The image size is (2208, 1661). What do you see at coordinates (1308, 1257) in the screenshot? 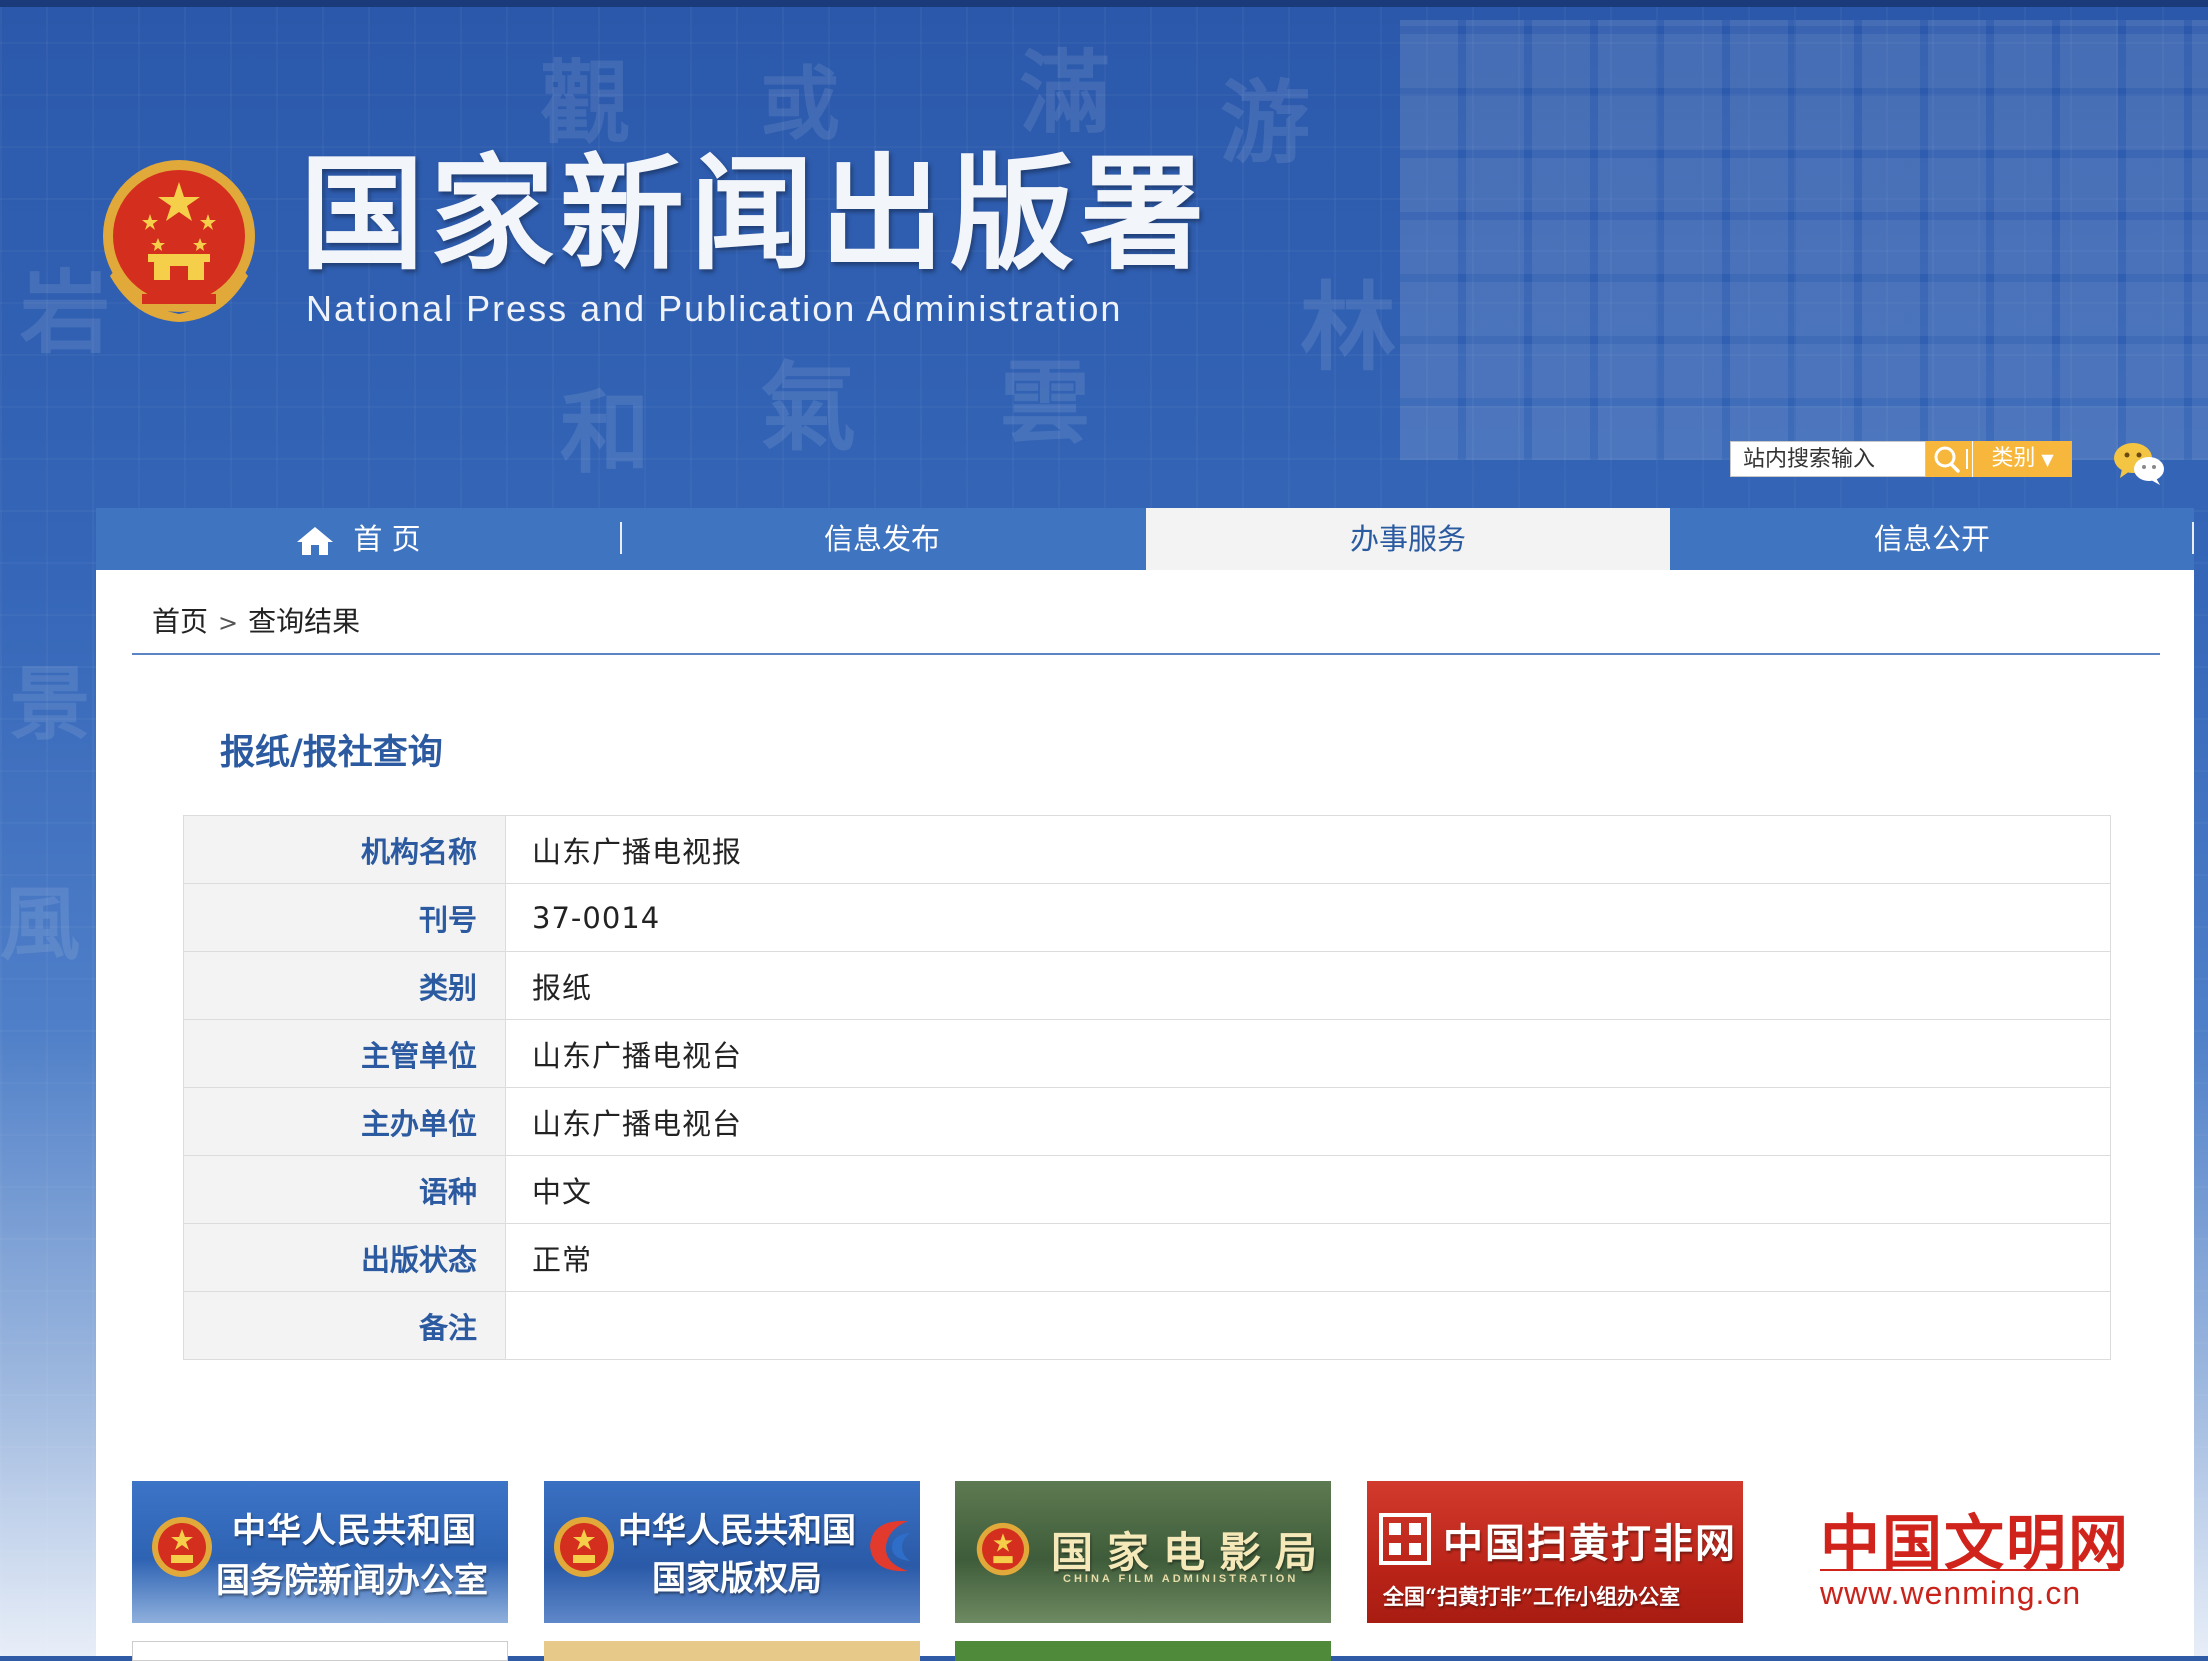
I see `field-value: 正常` at bounding box center [1308, 1257].